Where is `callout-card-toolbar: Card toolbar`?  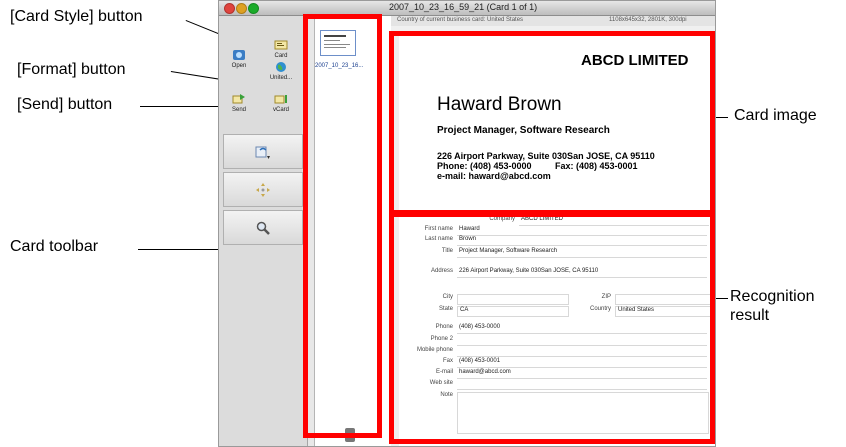
callout-card-toolbar: Card toolbar is located at coordinates (54, 246).